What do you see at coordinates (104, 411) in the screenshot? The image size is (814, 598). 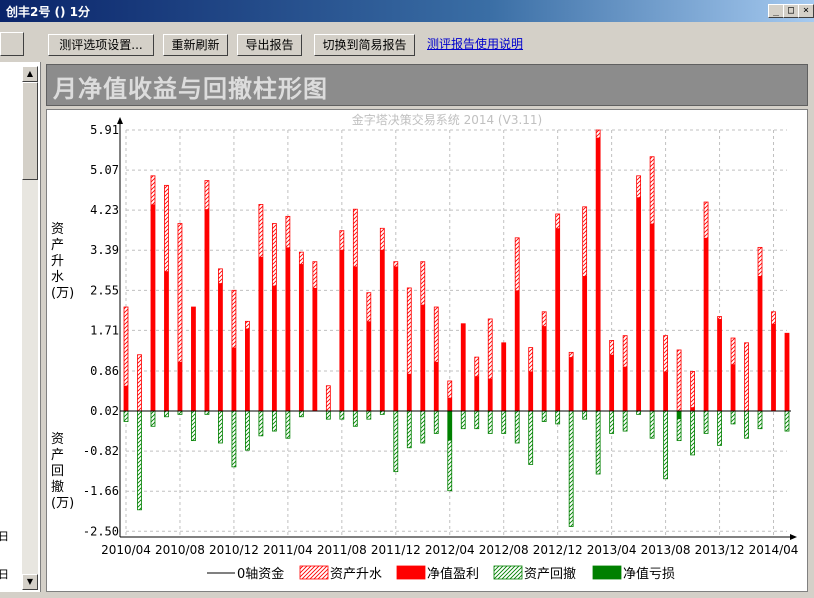 I see `y-tick-label: 0.02` at bounding box center [104, 411].